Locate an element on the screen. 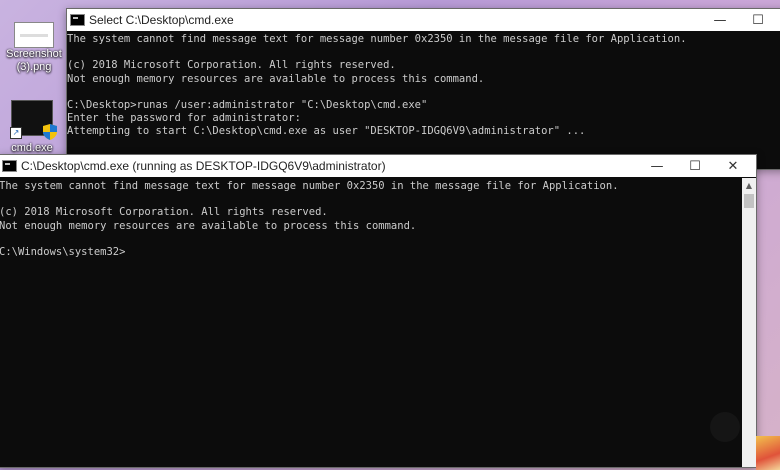  vertical-scrollbar: ▲ is located at coordinates (749, 322).